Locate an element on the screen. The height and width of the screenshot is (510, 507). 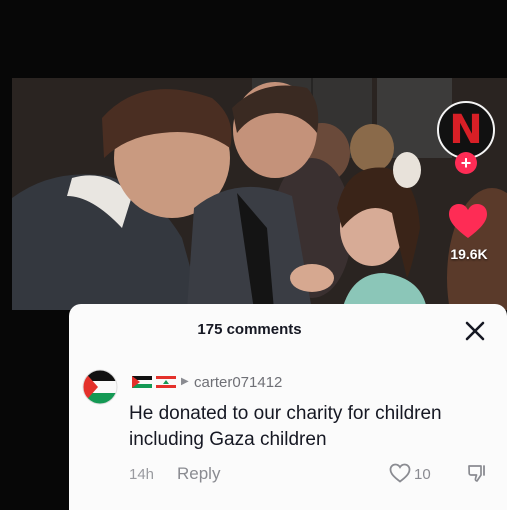
comments-count-title: 175 comments is located at coordinates (249, 329).